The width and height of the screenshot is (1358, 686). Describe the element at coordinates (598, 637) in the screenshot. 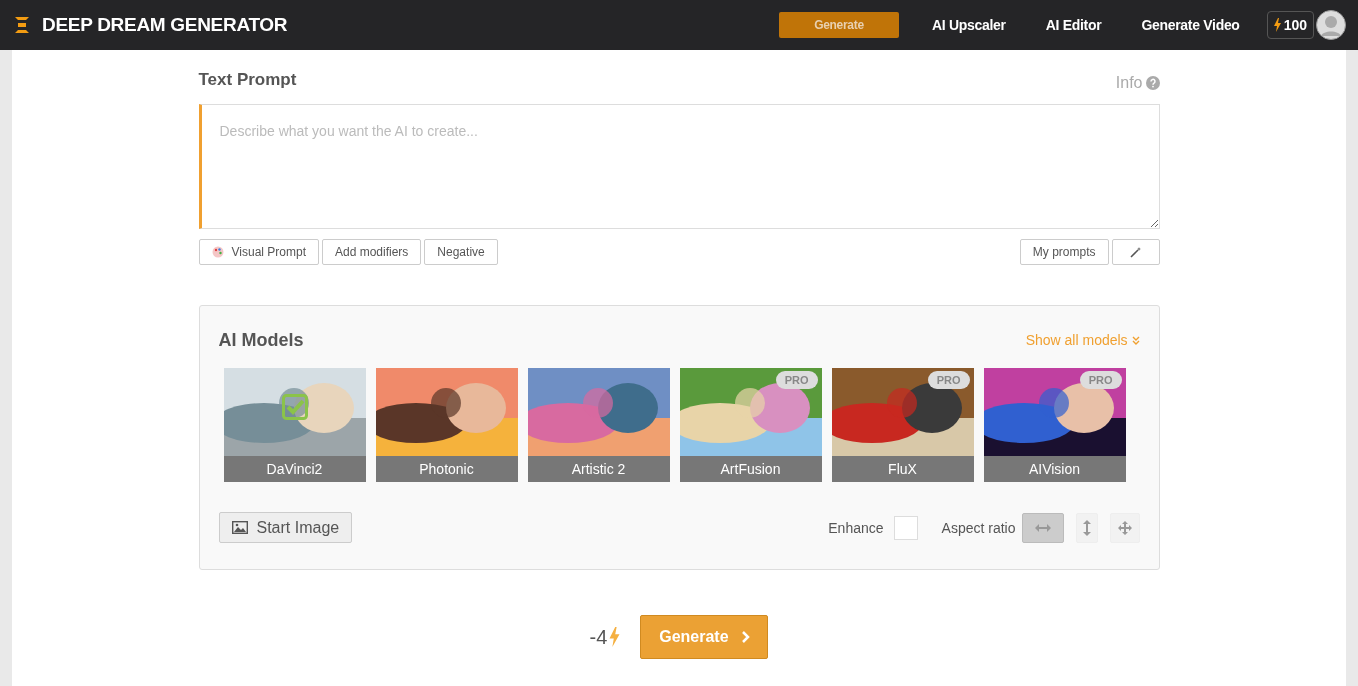

I see `credit-cost: -4` at that location.